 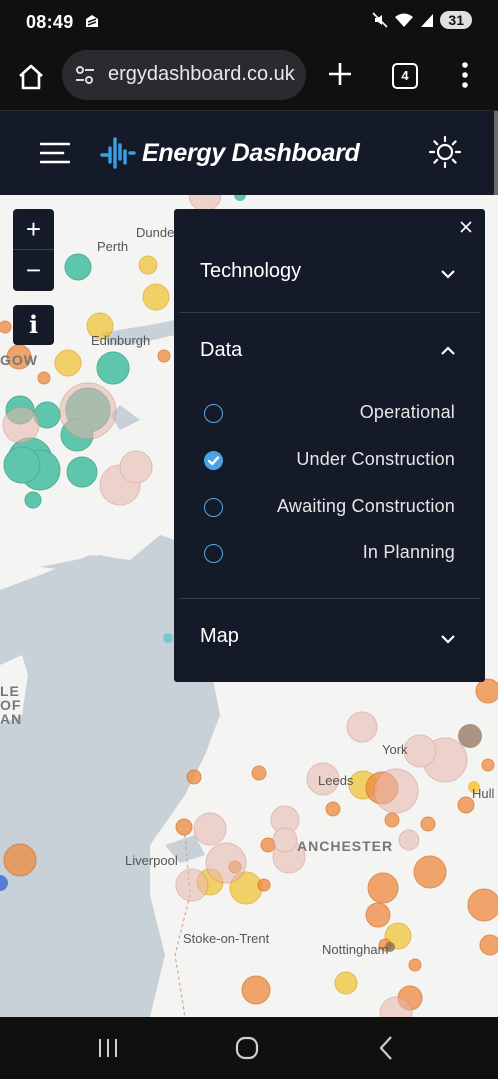 What do you see at coordinates (113, 246) in the screenshot?
I see `map-label-perth: Perth` at bounding box center [113, 246].